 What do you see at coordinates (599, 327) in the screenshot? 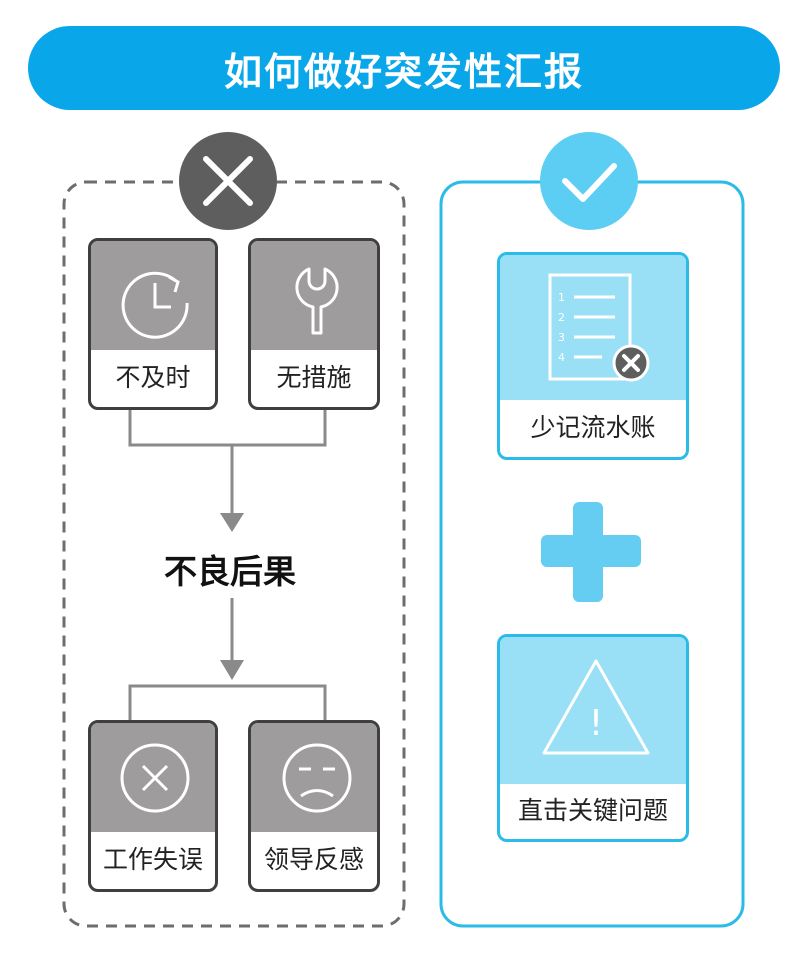
I see `list-document-icon: 1 2 3 4` at bounding box center [599, 327].